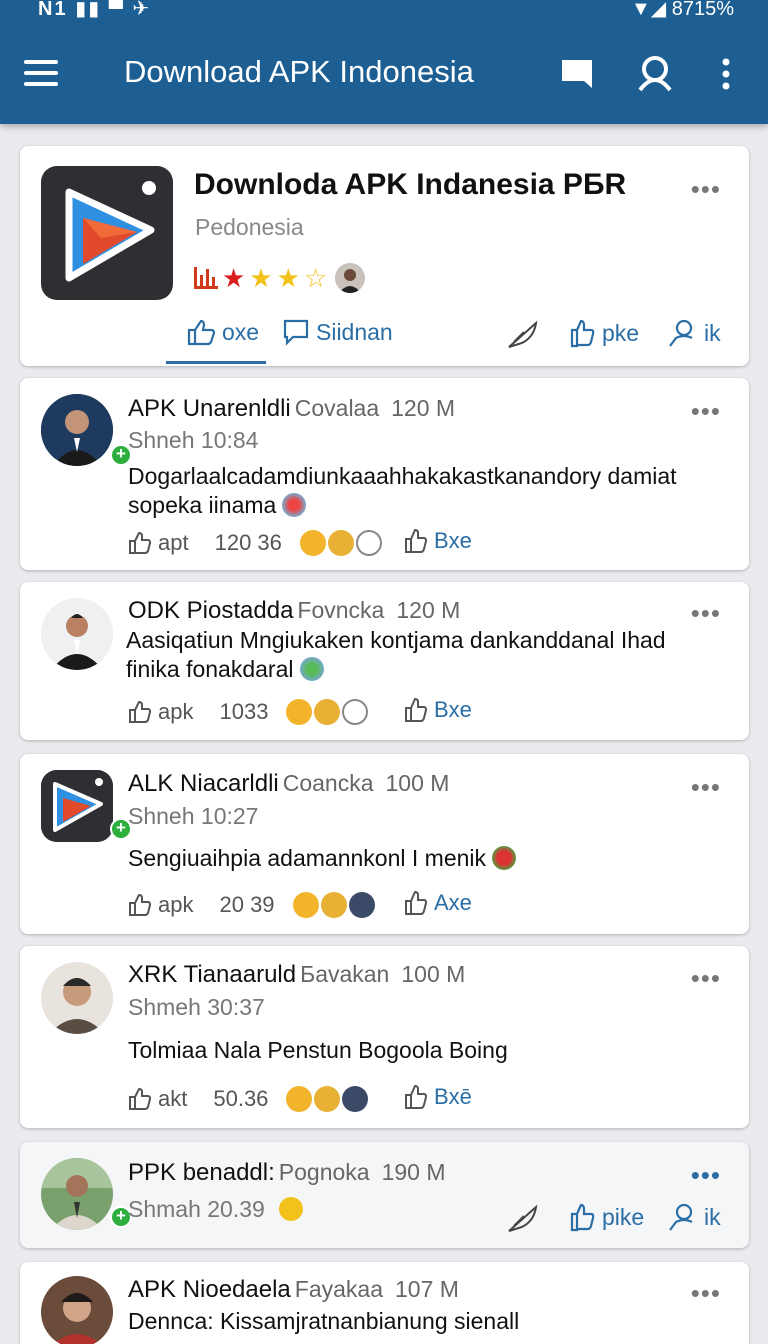 This screenshot has width=768, height=1344. I want to click on post-meta: apk 1033, so click(248, 712).